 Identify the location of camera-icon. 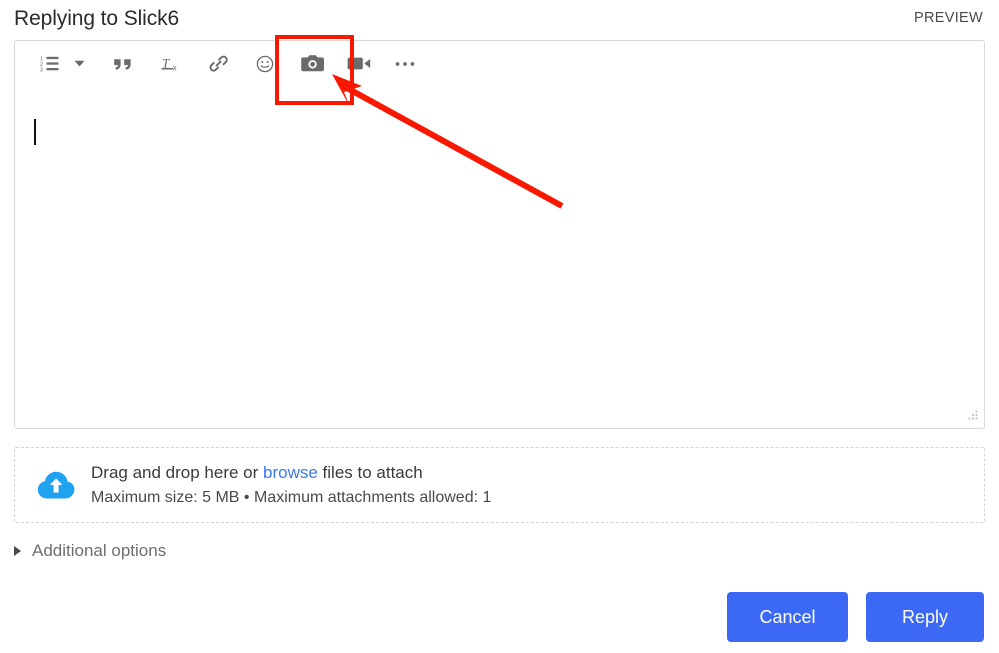
(313, 64).